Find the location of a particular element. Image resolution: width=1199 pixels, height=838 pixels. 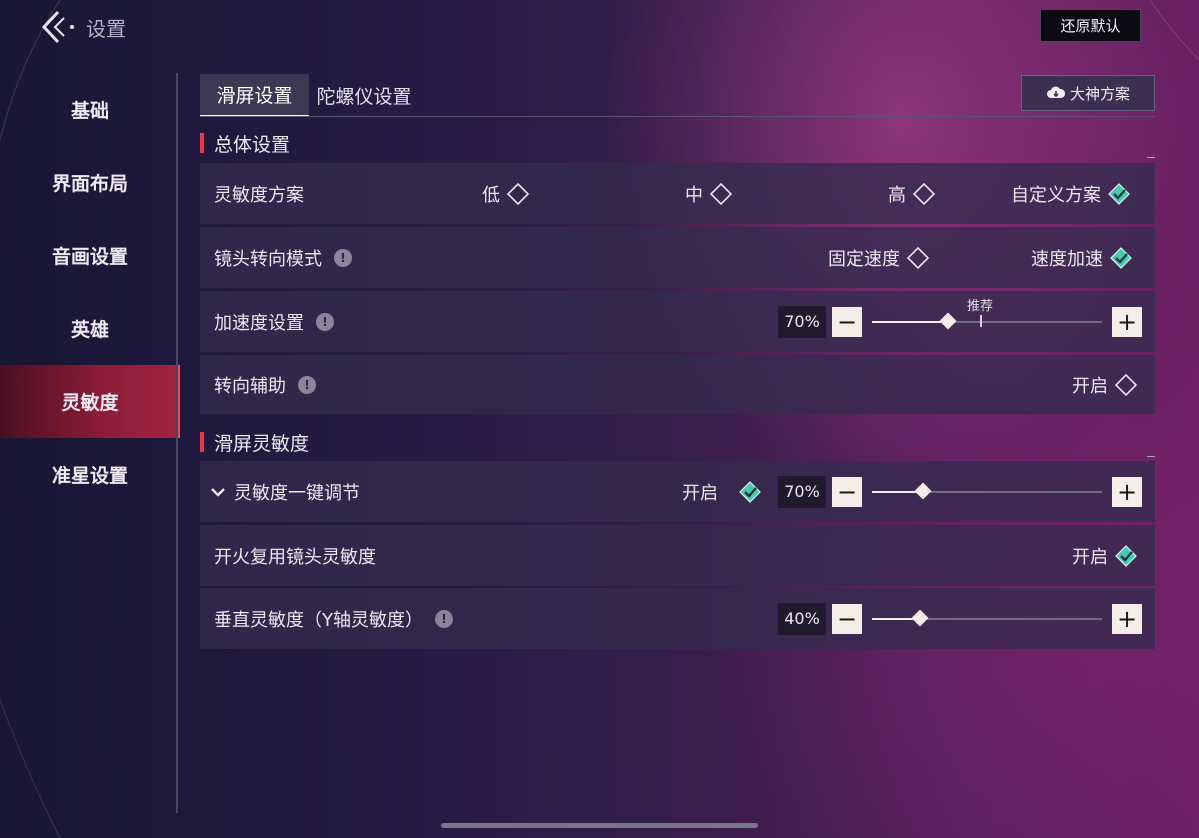

back-arrow-icon is located at coordinates (57, 27).